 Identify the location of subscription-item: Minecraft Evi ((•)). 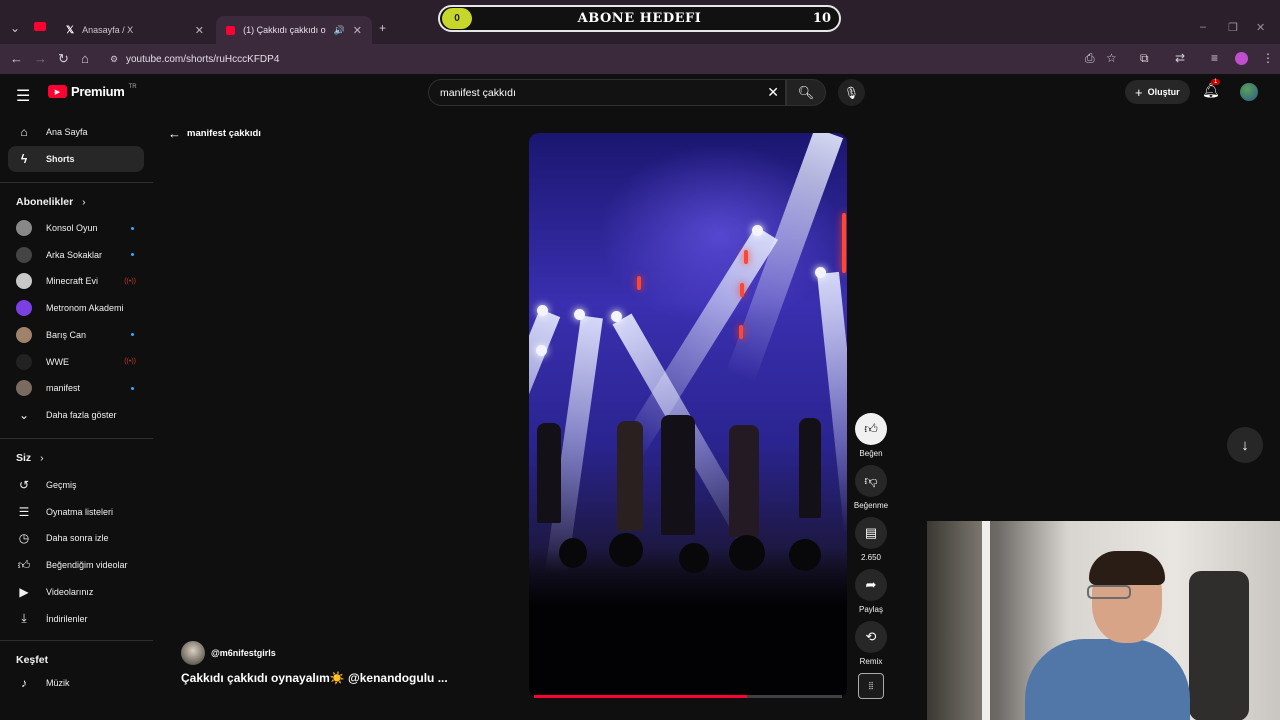
(76, 281).